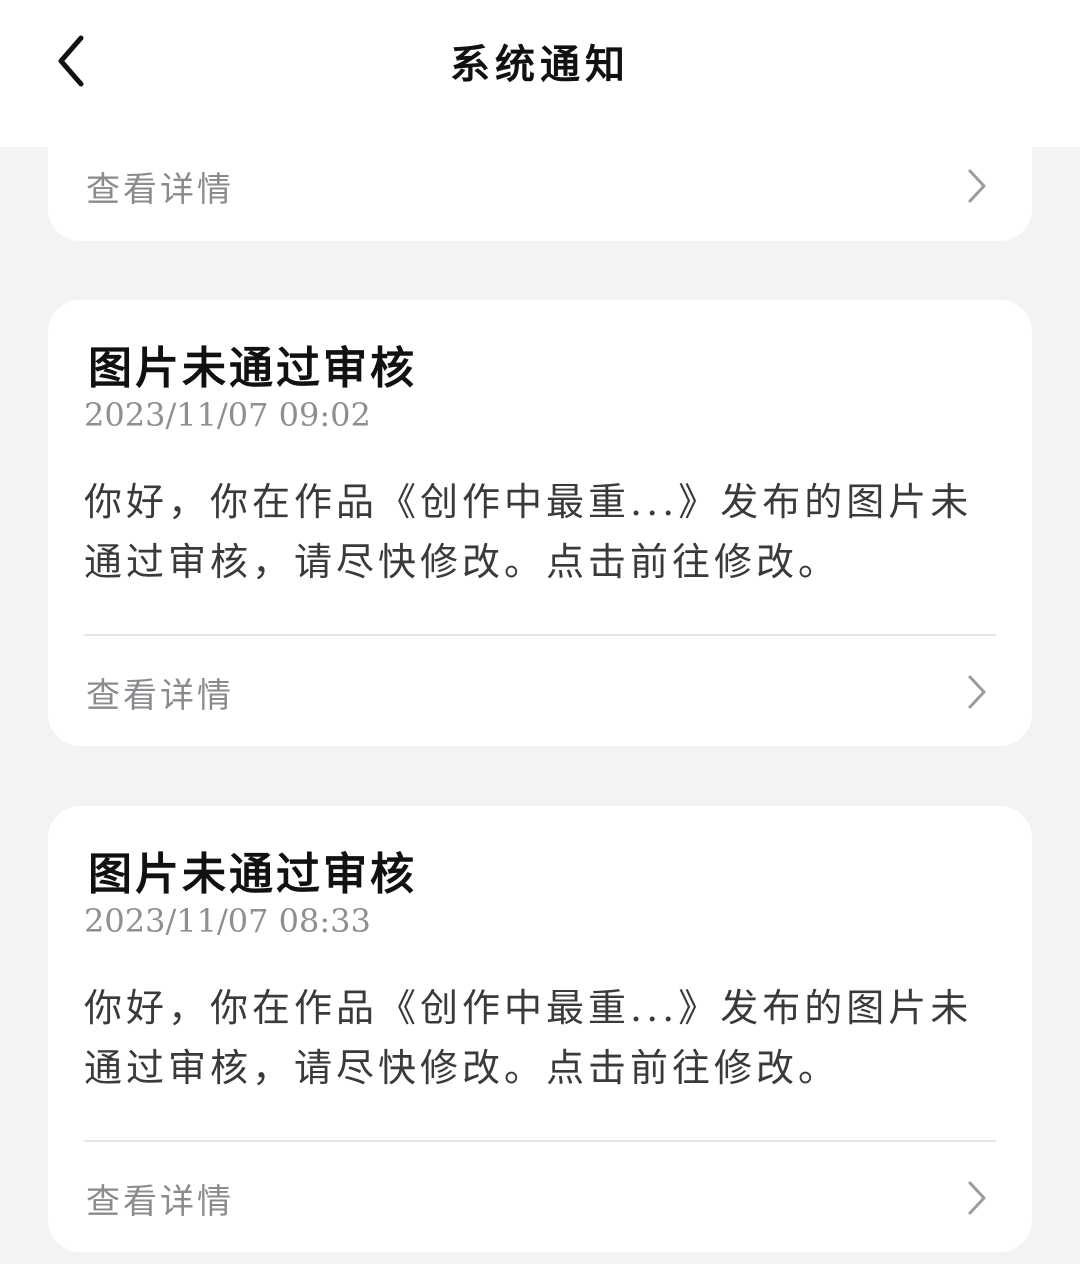  I want to click on page-title: 系统通知, so click(540, 64).